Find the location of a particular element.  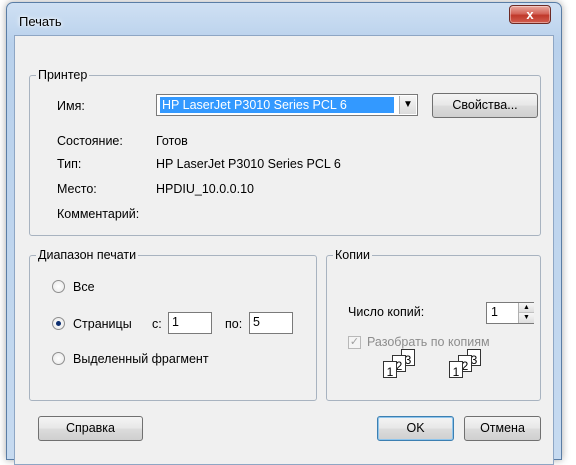

copies-group-label: Копии is located at coordinates (352, 255).